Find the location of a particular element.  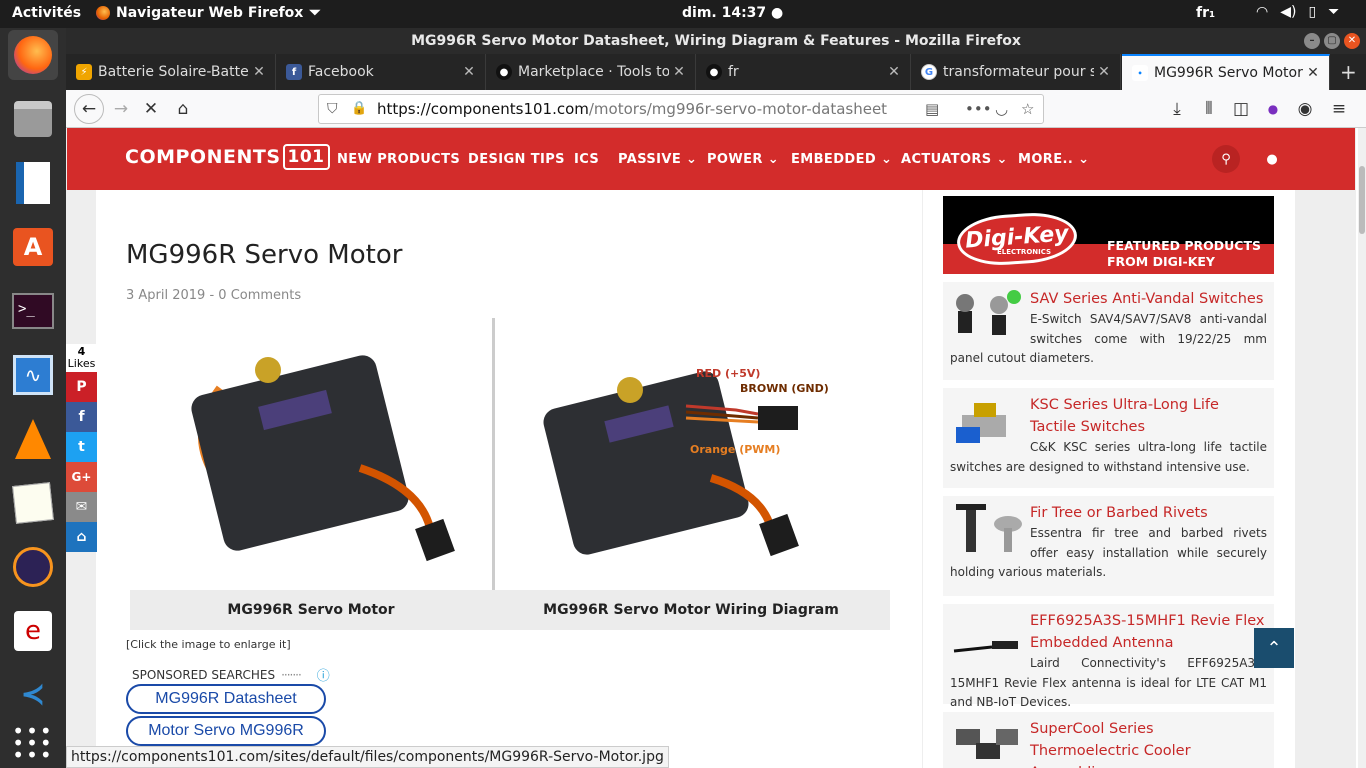

vlc-dock-icon is located at coordinates (33, 439).